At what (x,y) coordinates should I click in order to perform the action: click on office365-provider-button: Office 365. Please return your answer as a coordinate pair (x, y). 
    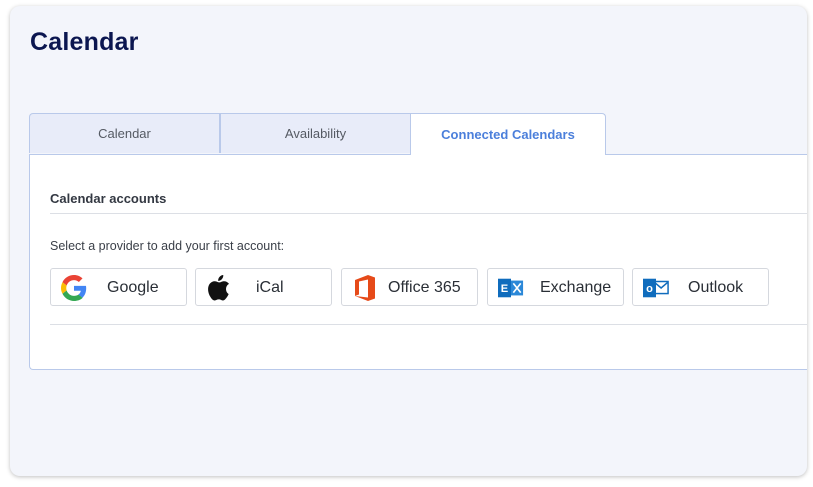
    Looking at the image, I should click on (409, 287).